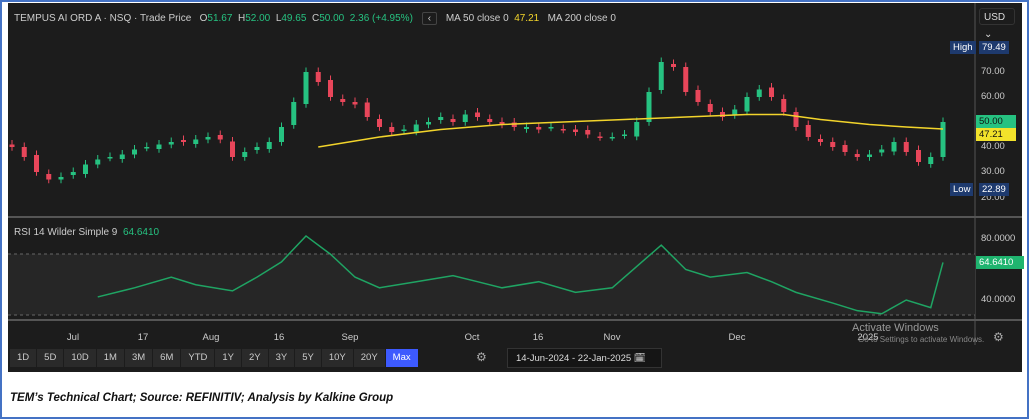 The image size is (1029, 419). Describe the element at coordinates (211, 337) in the screenshot. I see `x-tick: Aug` at that location.